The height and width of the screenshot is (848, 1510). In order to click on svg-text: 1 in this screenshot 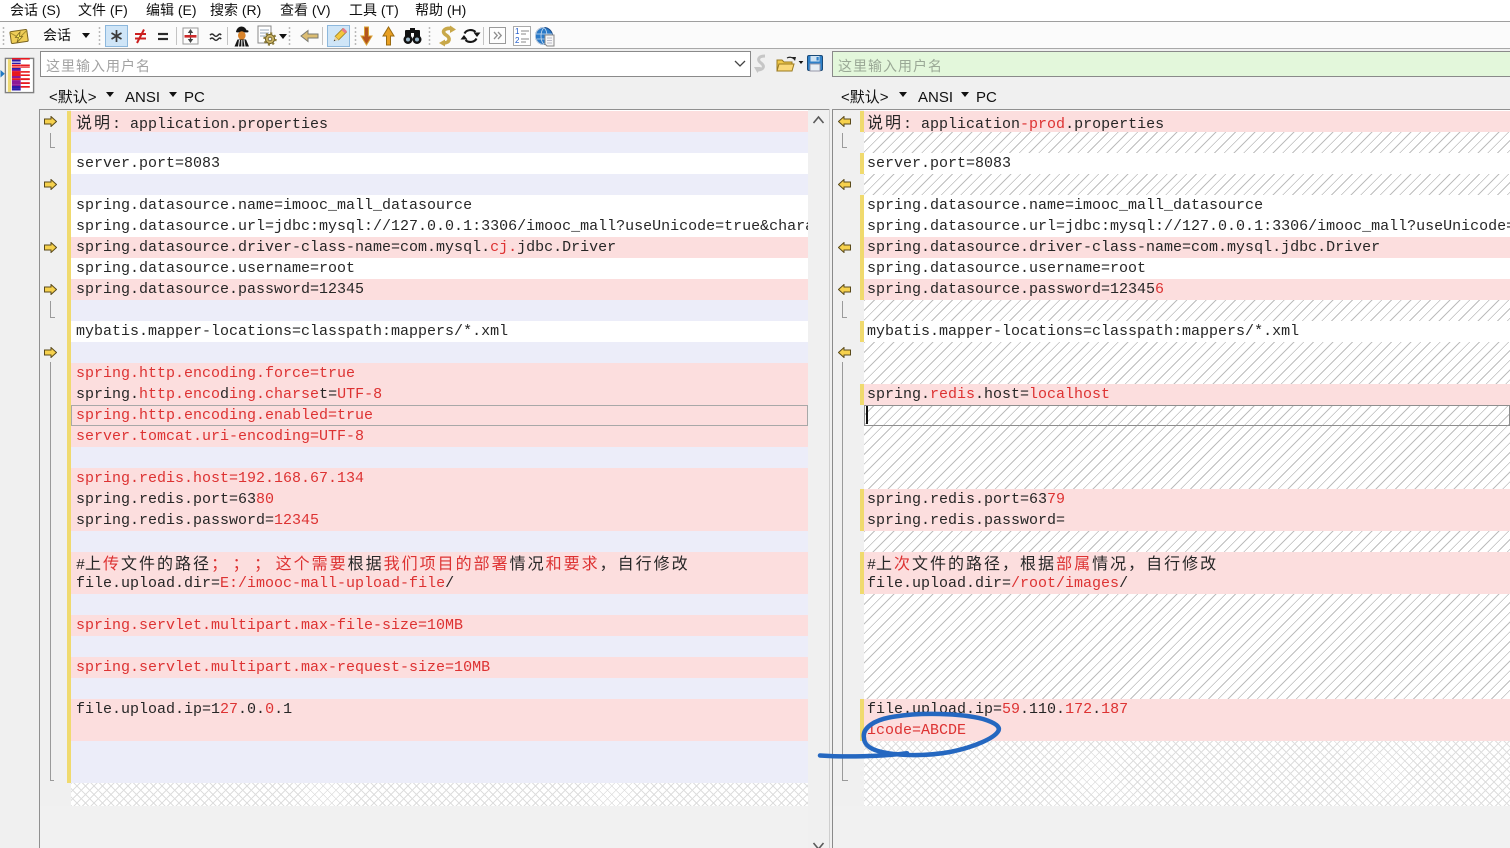, I will do `click(517, 31)`.